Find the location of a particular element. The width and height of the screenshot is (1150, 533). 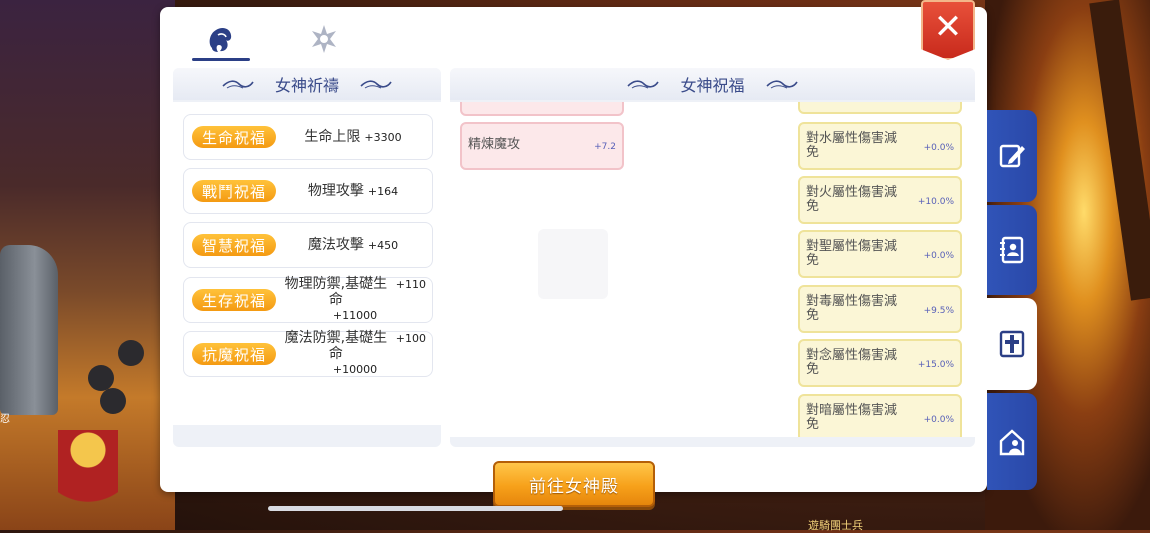

side-tab-contacts is located at coordinates (1012, 250).